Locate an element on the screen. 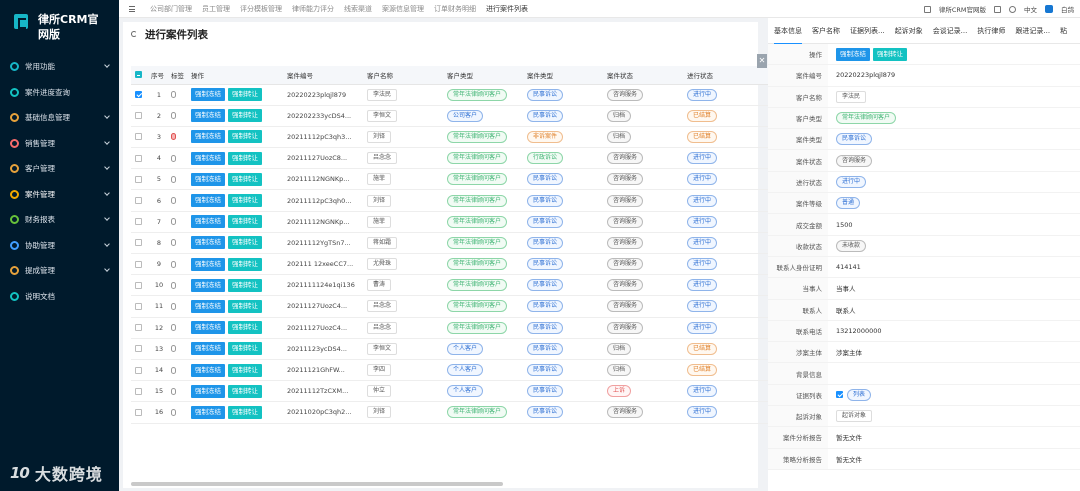 This screenshot has width=1080, height=491. detail-tab-7: 粘 is located at coordinates (1063, 31).